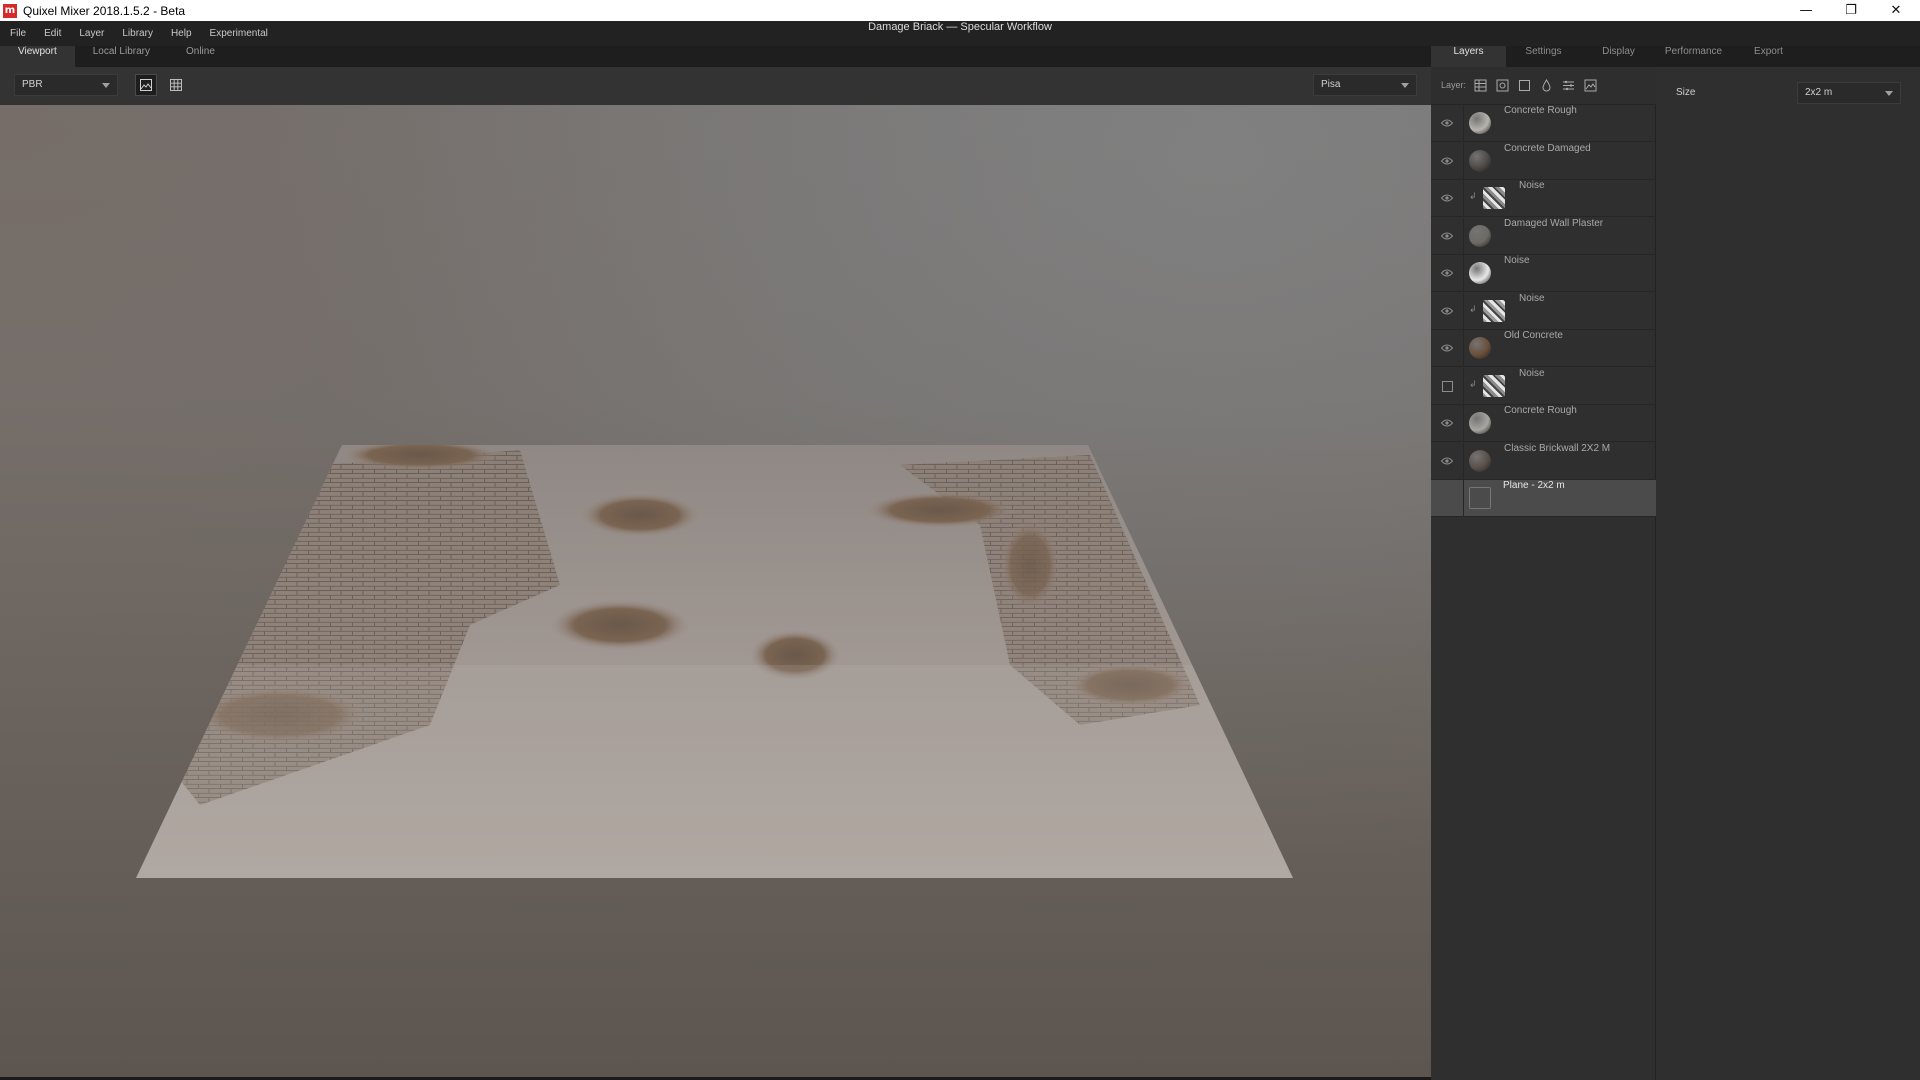 Image resolution: width=1920 pixels, height=1080 pixels. I want to click on layer-name: Damaged Wall Plaster, so click(1554, 223).